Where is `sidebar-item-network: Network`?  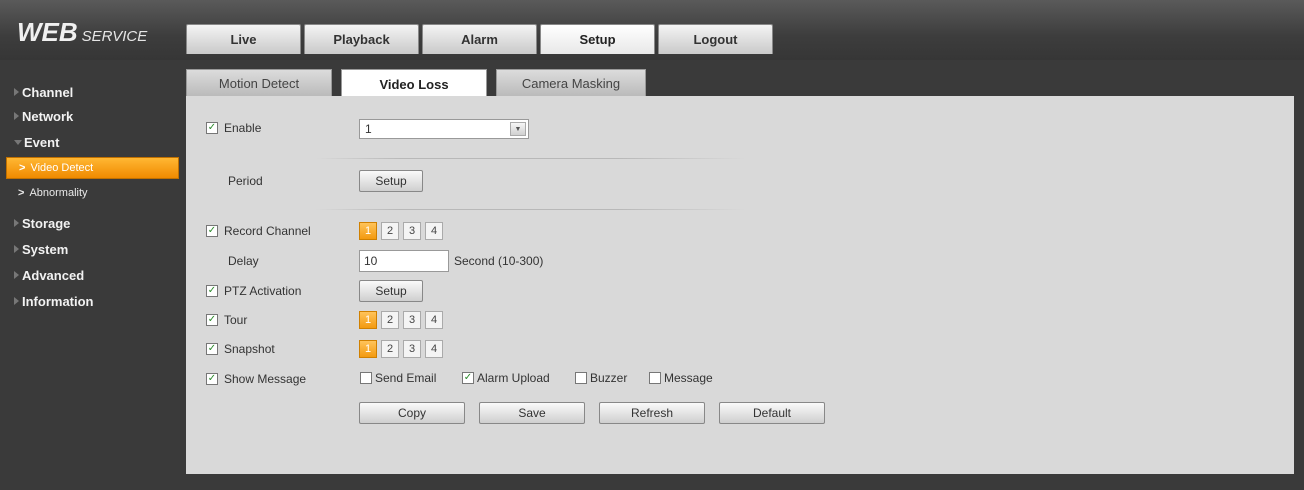
sidebar-item-network: Network is located at coordinates (43, 116).